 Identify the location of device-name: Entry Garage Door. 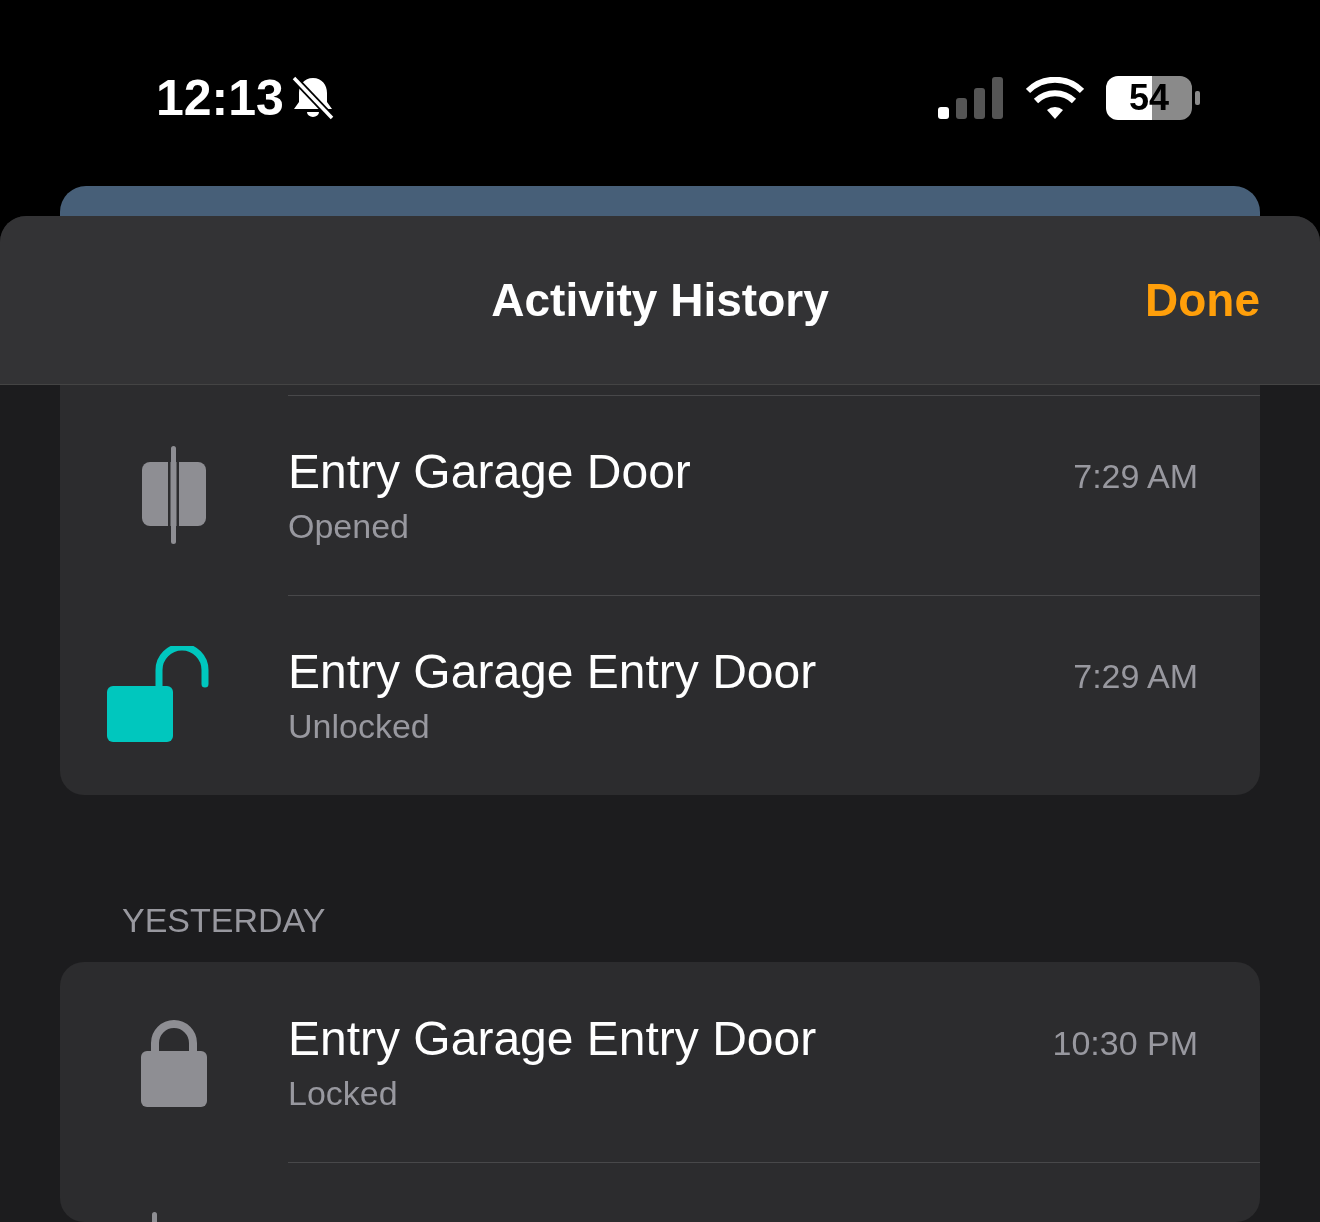
(490, 472).